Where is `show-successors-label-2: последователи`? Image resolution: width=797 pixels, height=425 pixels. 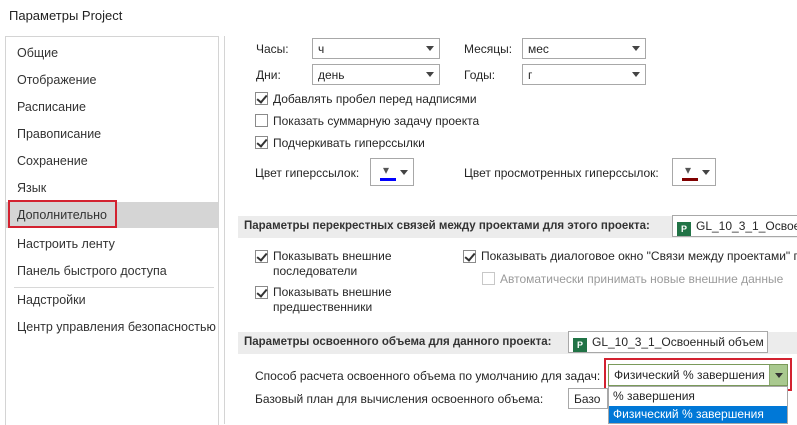 show-successors-label-2: последователи is located at coordinates (315, 271).